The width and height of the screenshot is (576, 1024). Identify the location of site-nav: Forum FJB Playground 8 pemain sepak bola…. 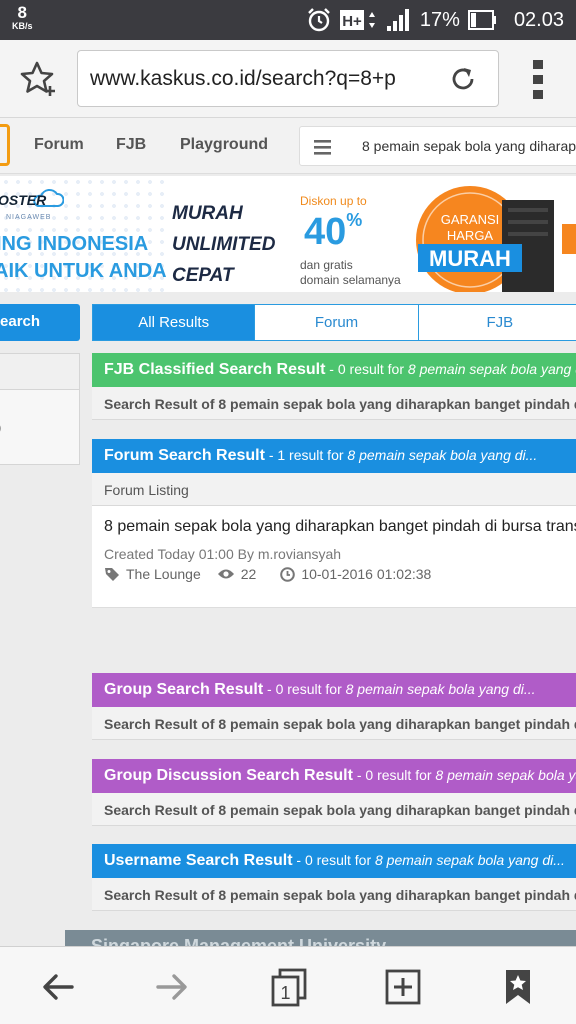
(288, 146).